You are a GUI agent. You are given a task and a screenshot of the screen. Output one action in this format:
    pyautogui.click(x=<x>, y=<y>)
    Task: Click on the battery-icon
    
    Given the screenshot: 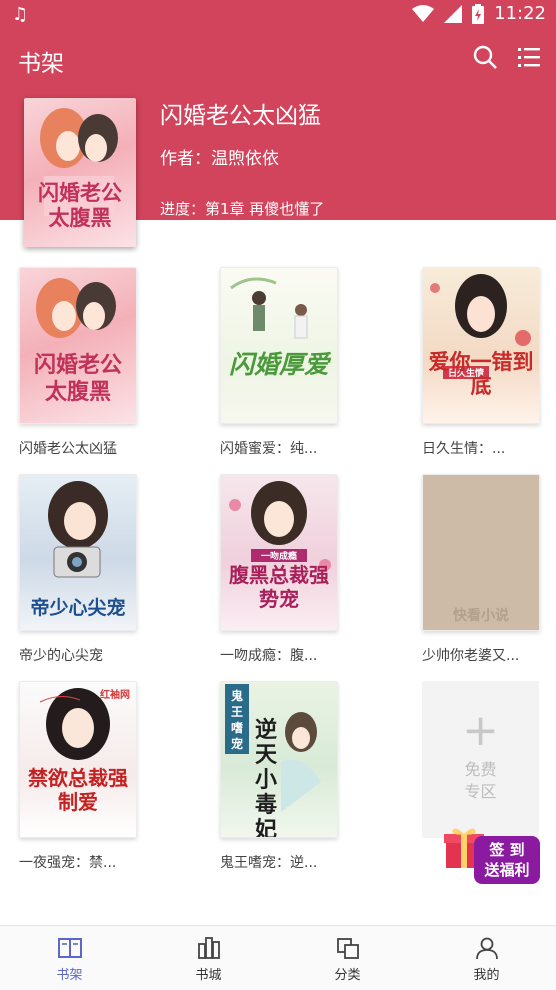 What is the action you would take?
    pyautogui.click(x=478, y=13)
    